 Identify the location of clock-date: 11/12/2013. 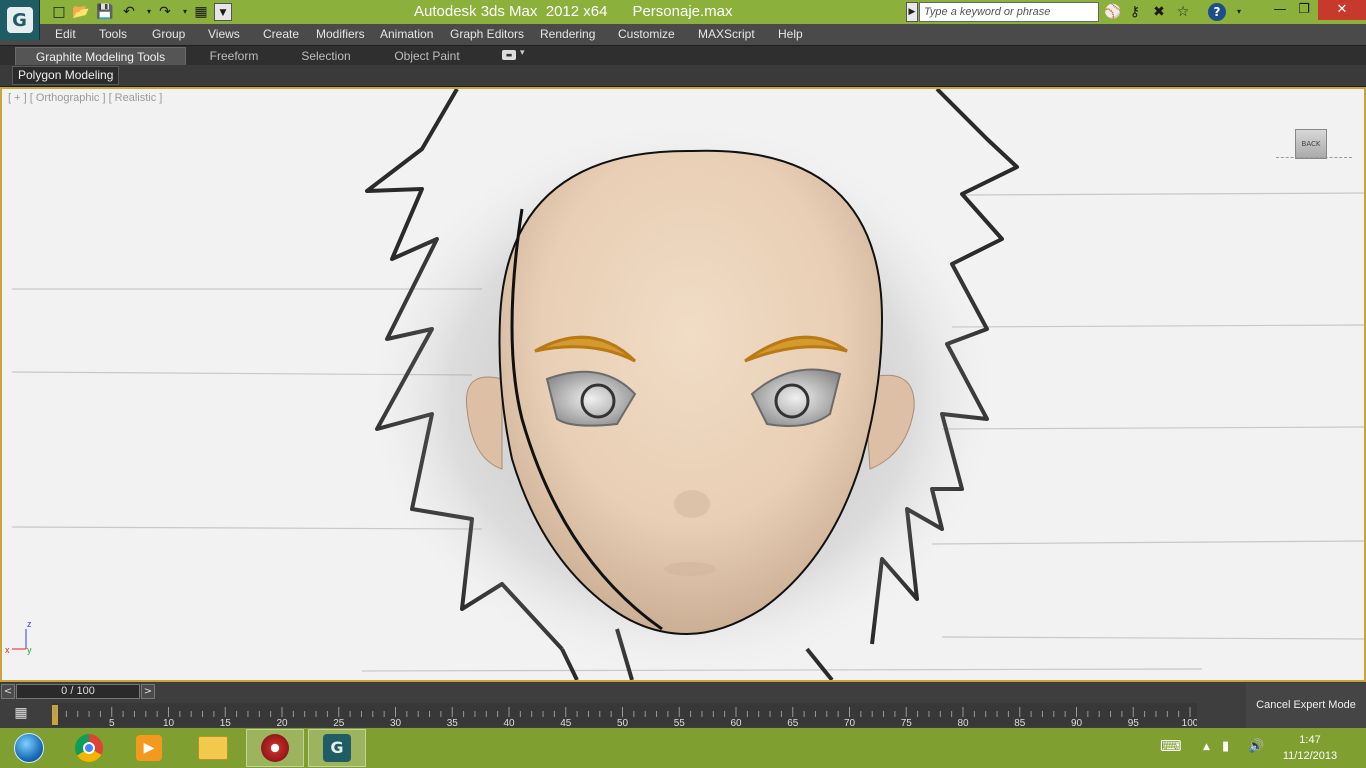
(1310, 756).